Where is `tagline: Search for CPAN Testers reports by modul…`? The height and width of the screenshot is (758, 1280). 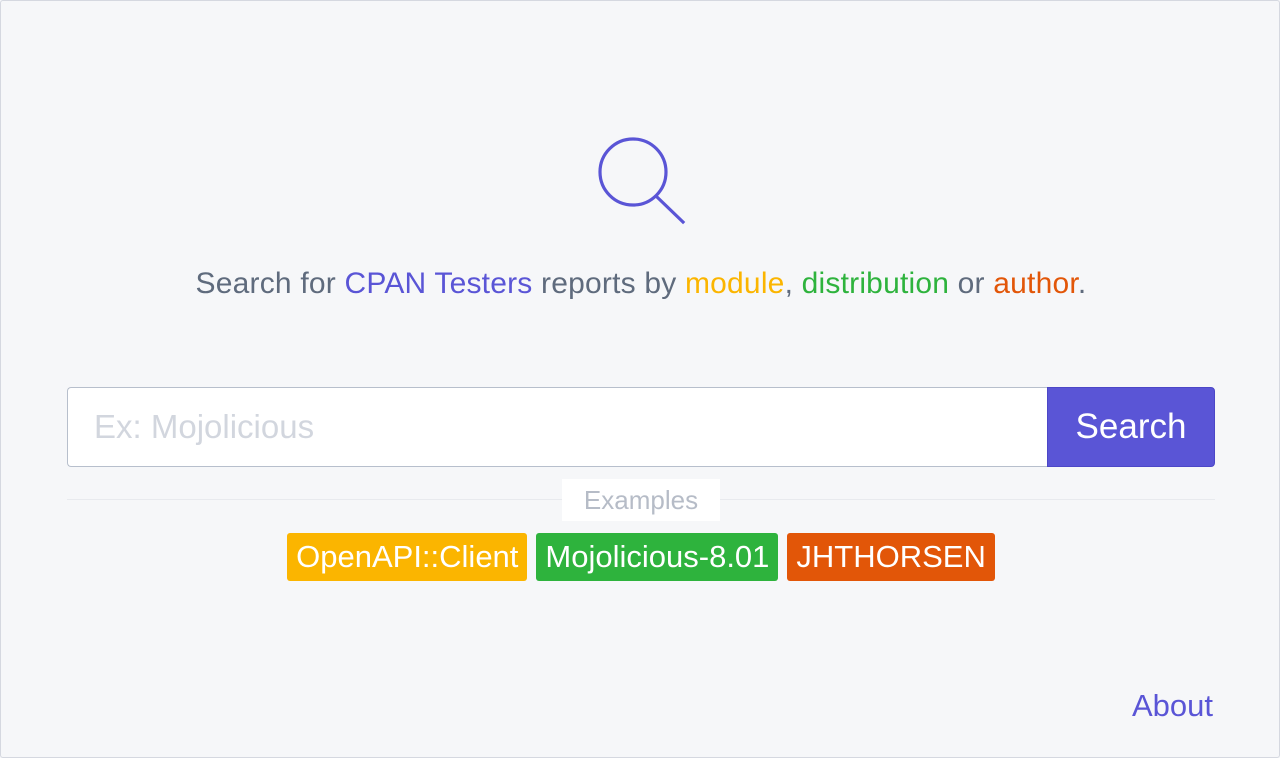 tagline: Search for CPAN Testers reports by modul… is located at coordinates (640, 284).